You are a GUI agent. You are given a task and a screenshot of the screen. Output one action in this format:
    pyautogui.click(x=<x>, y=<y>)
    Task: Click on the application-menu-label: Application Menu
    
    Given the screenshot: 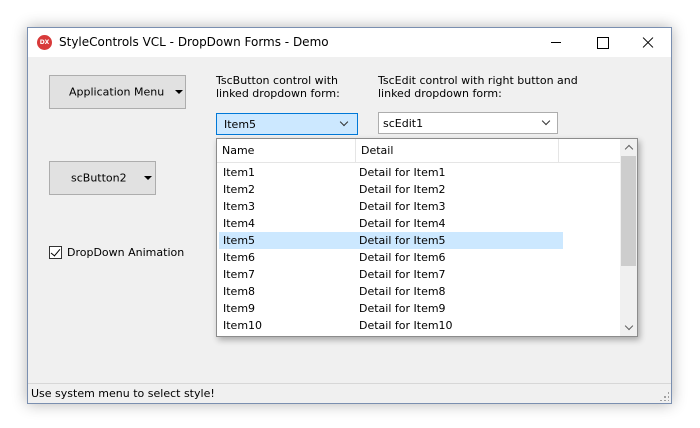 What is the action you would take?
    pyautogui.click(x=117, y=92)
    